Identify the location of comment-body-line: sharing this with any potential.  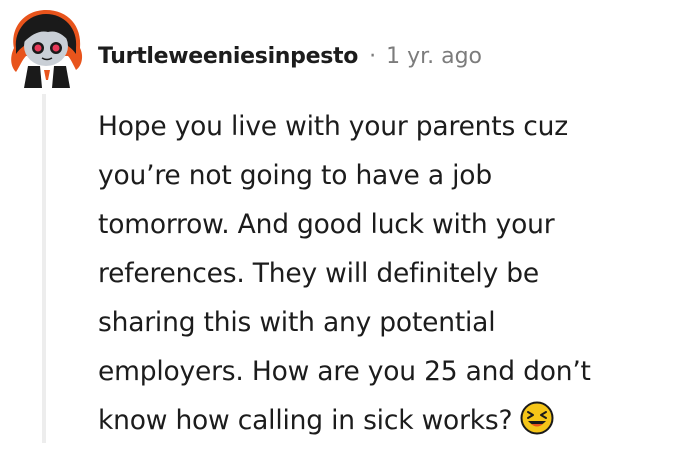
(297, 322).